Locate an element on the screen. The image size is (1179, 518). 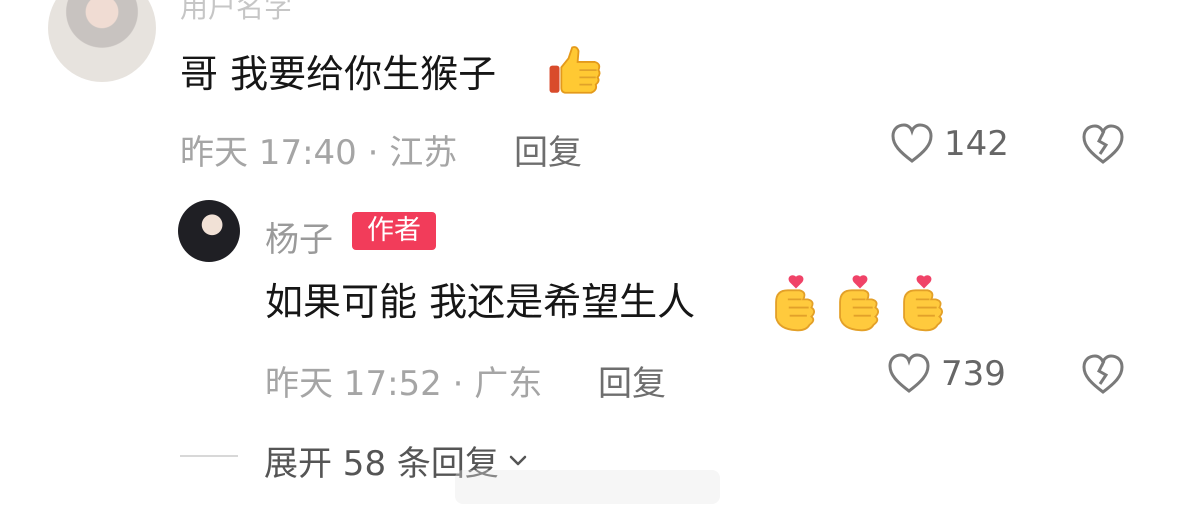
chevron-down-icon is located at coordinates (518, 460).